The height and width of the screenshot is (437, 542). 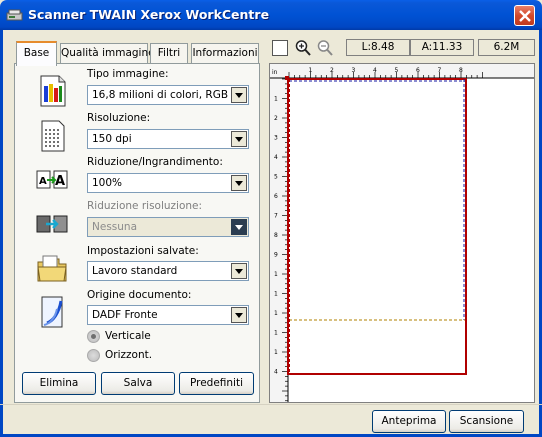 I want to click on saved-settings-select: Lavoro standard, so click(x=168, y=271).